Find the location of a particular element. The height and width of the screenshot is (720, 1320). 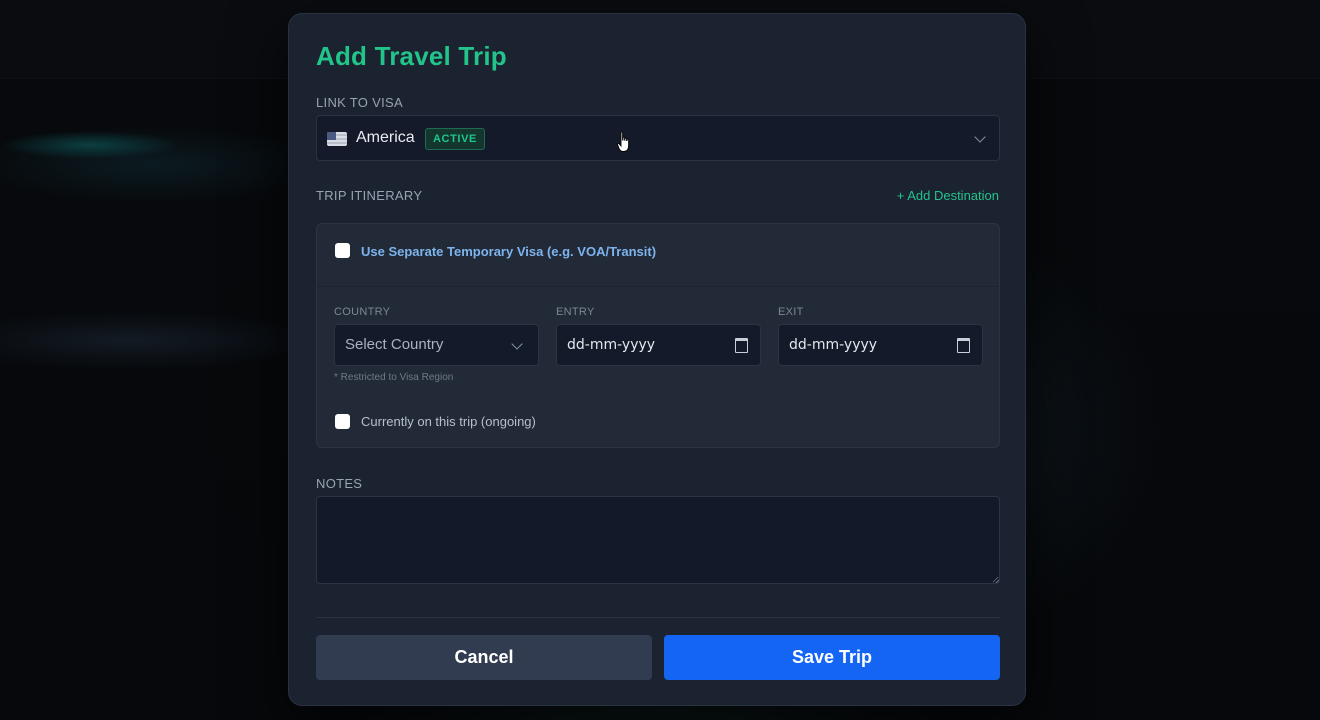

us-flag-icon is located at coordinates (337, 139).